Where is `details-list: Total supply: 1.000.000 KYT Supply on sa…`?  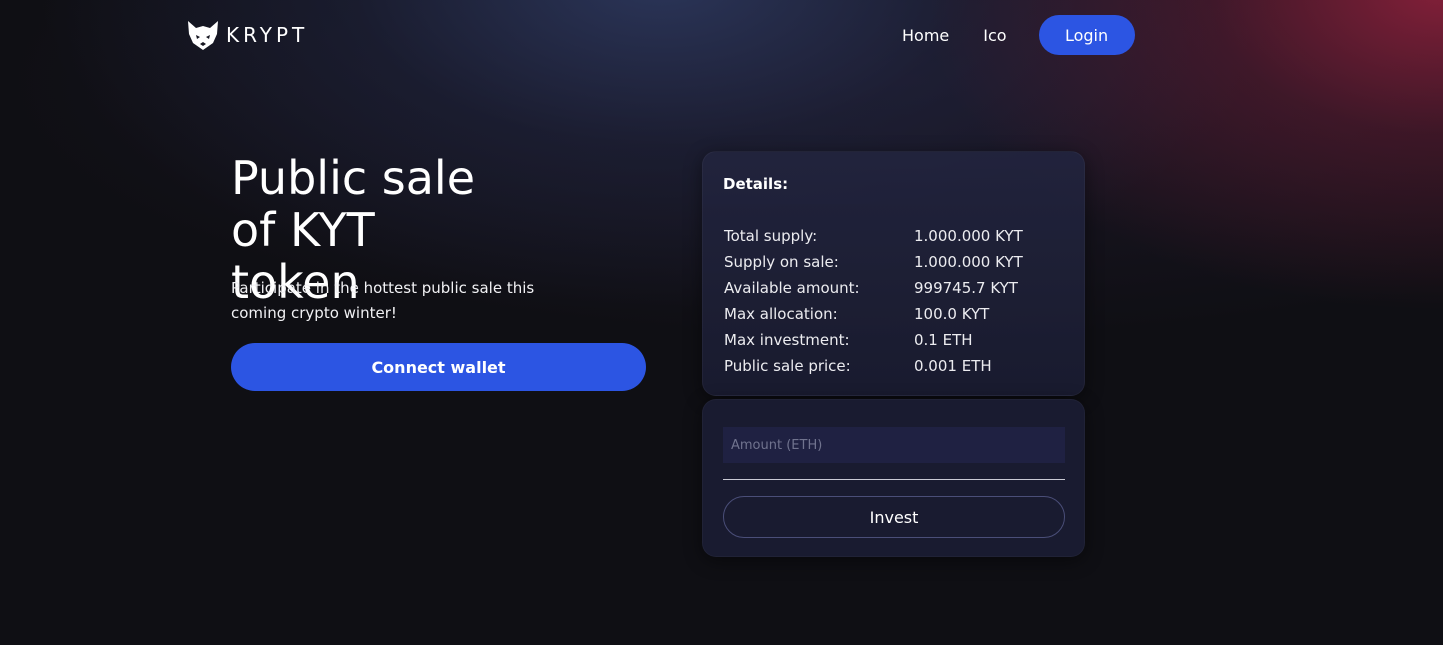
details-list: Total supply: 1.000.000 KYT Supply on sa… is located at coordinates (894, 301).